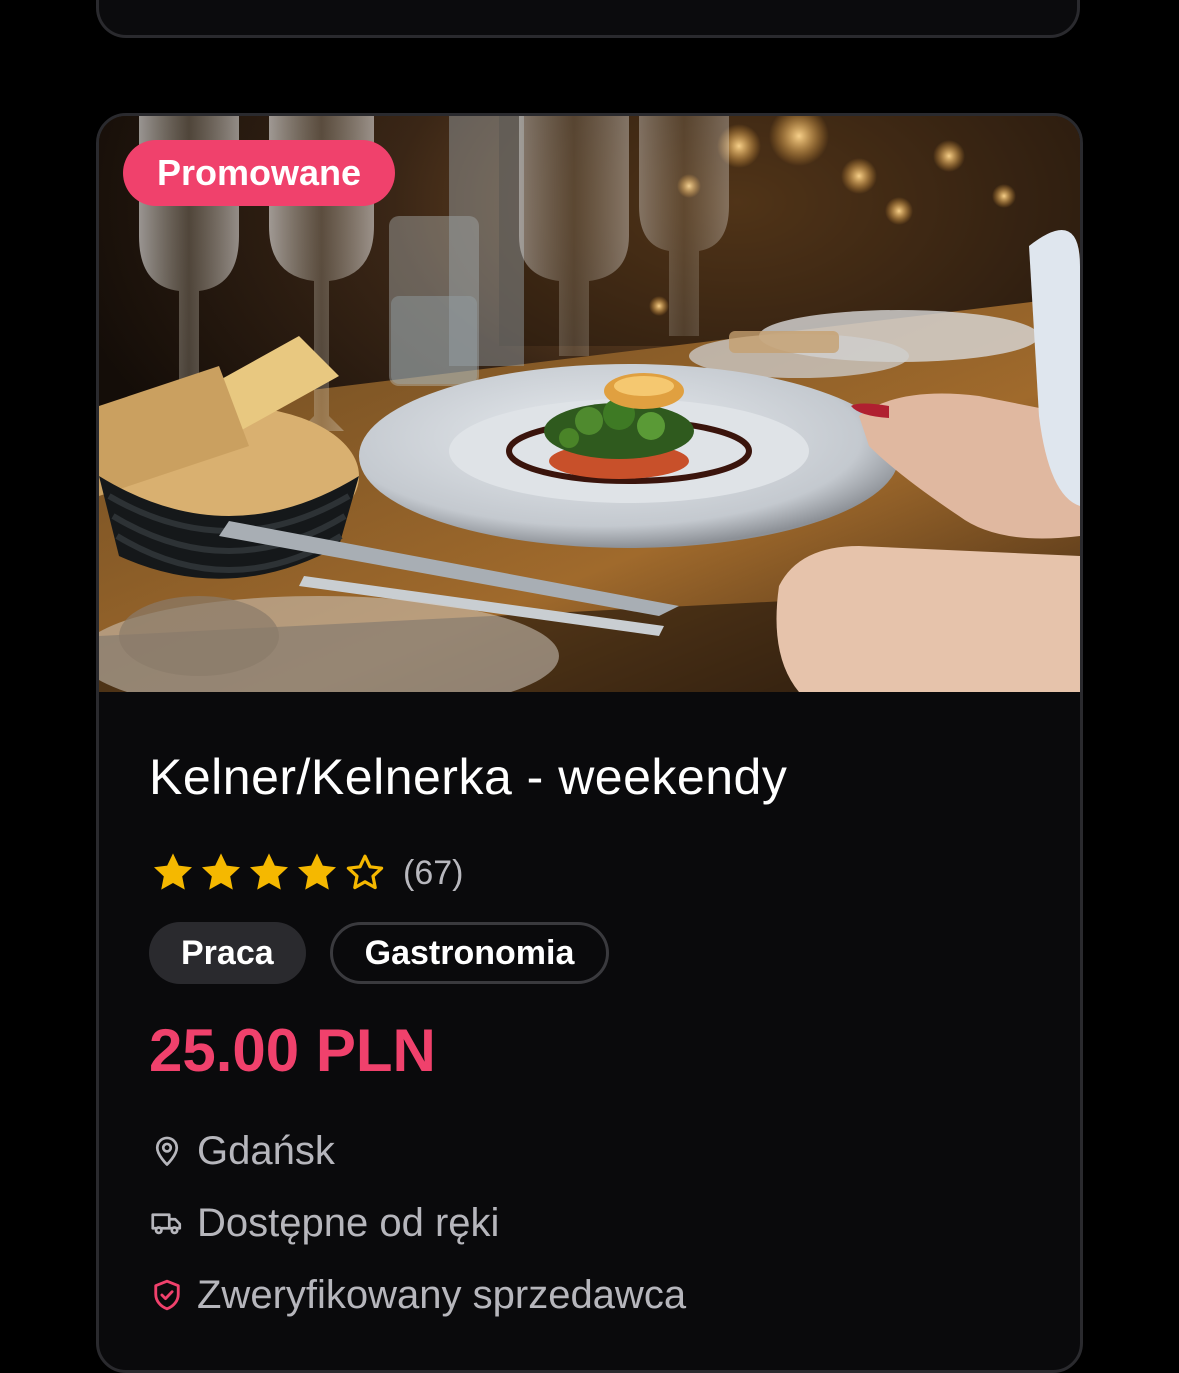  I want to click on seller-row: Zweryfikowany sprzedawca, so click(417, 1295).